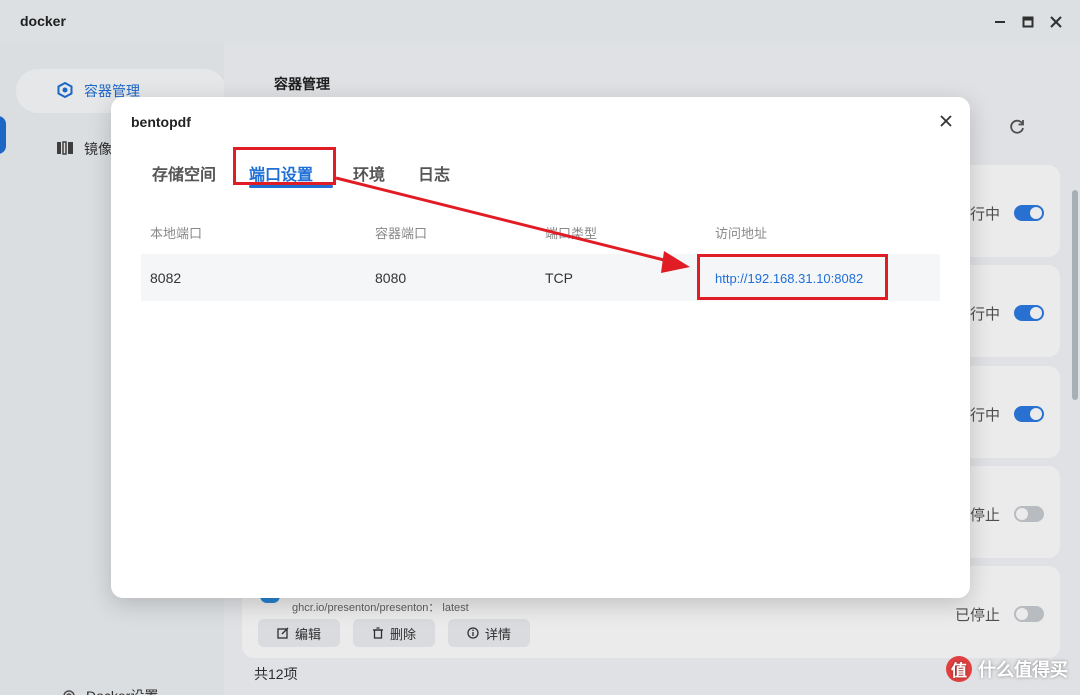  What do you see at coordinates (559, 278) in the screenshot?
I see `port-type-cell: TCP` at bounding box center [559, 278].